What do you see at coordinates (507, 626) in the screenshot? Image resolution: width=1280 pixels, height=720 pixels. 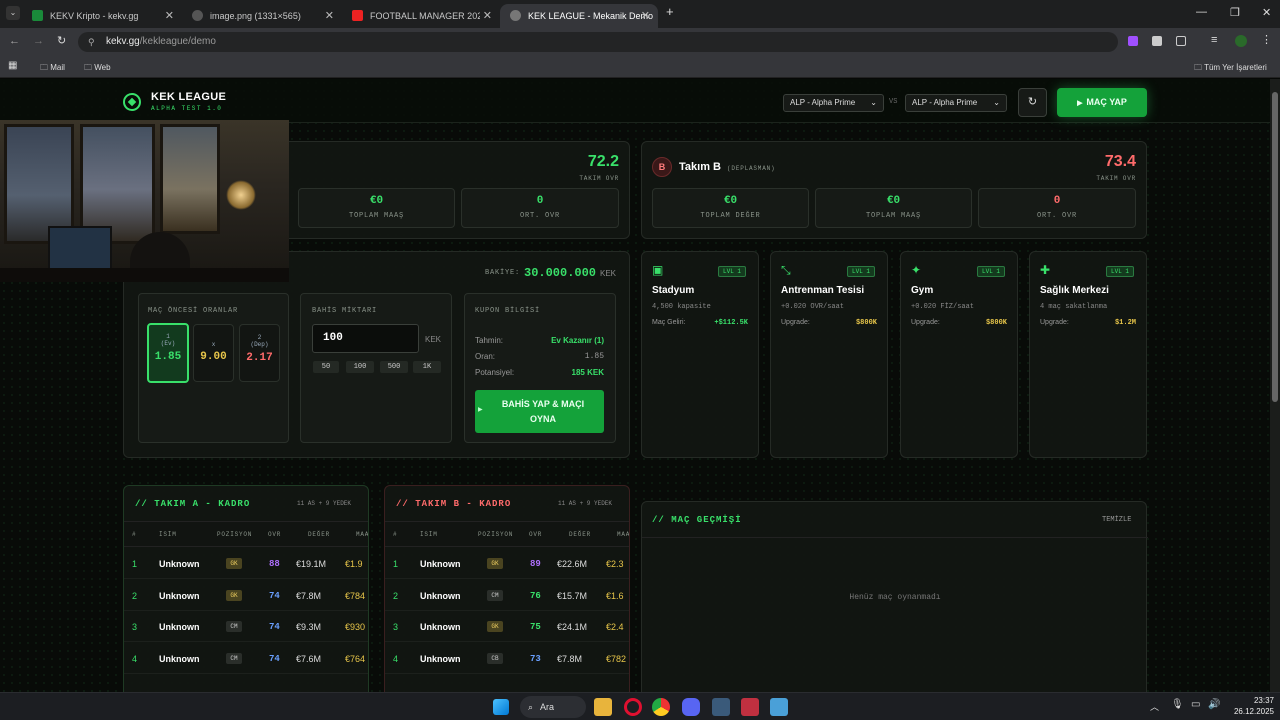 I see `table-row: 3 Unknown GK 75 €24.1M €2.4` at bounding box center [507, 626].